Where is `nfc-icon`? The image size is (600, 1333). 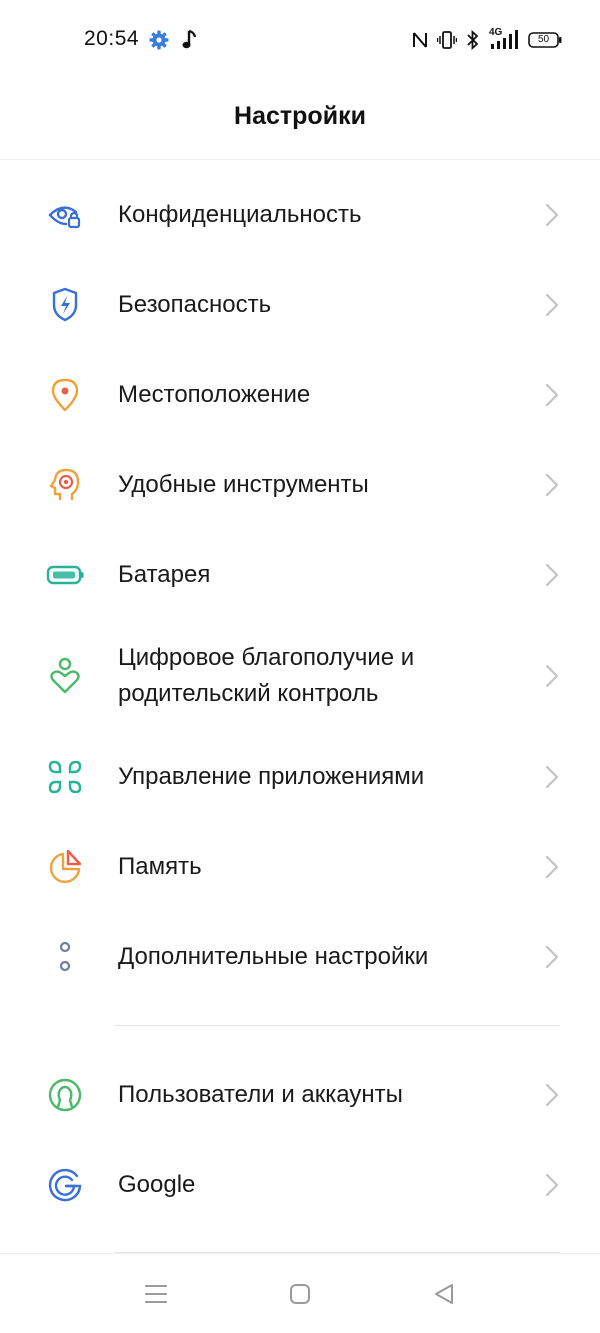
nfc-icon is located at coordinates (420, 40).